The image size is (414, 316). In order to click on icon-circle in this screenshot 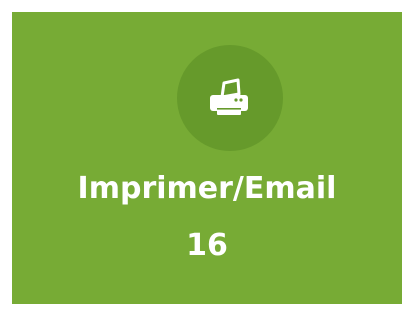, I will do `click(230, 98)`.